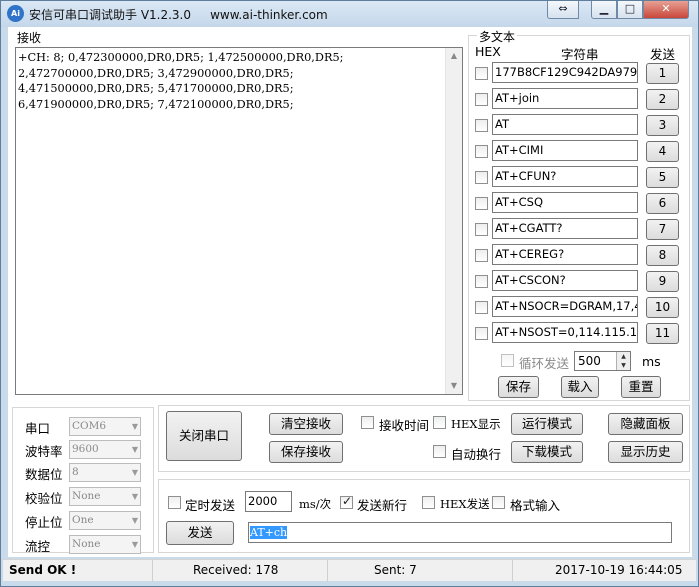 The height and width of the screenshot is (587, 699). I want to click on parity-select: None ▼, so click(105, 496).